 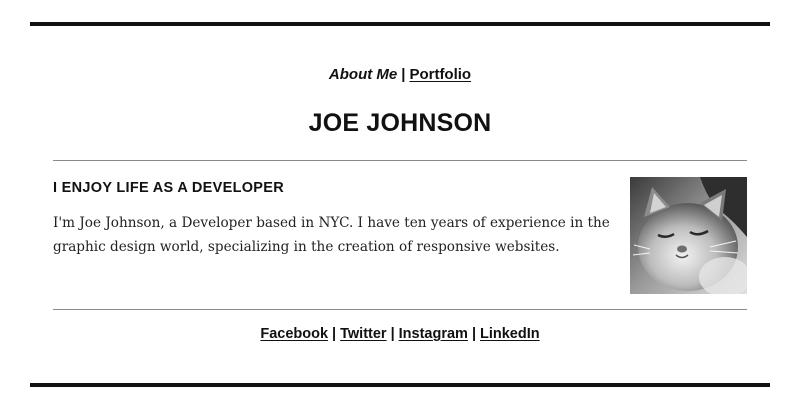 I want to click on section-heading: I ENJOY LIFE AS A DEVELOPER, so click(x=169, y=188).